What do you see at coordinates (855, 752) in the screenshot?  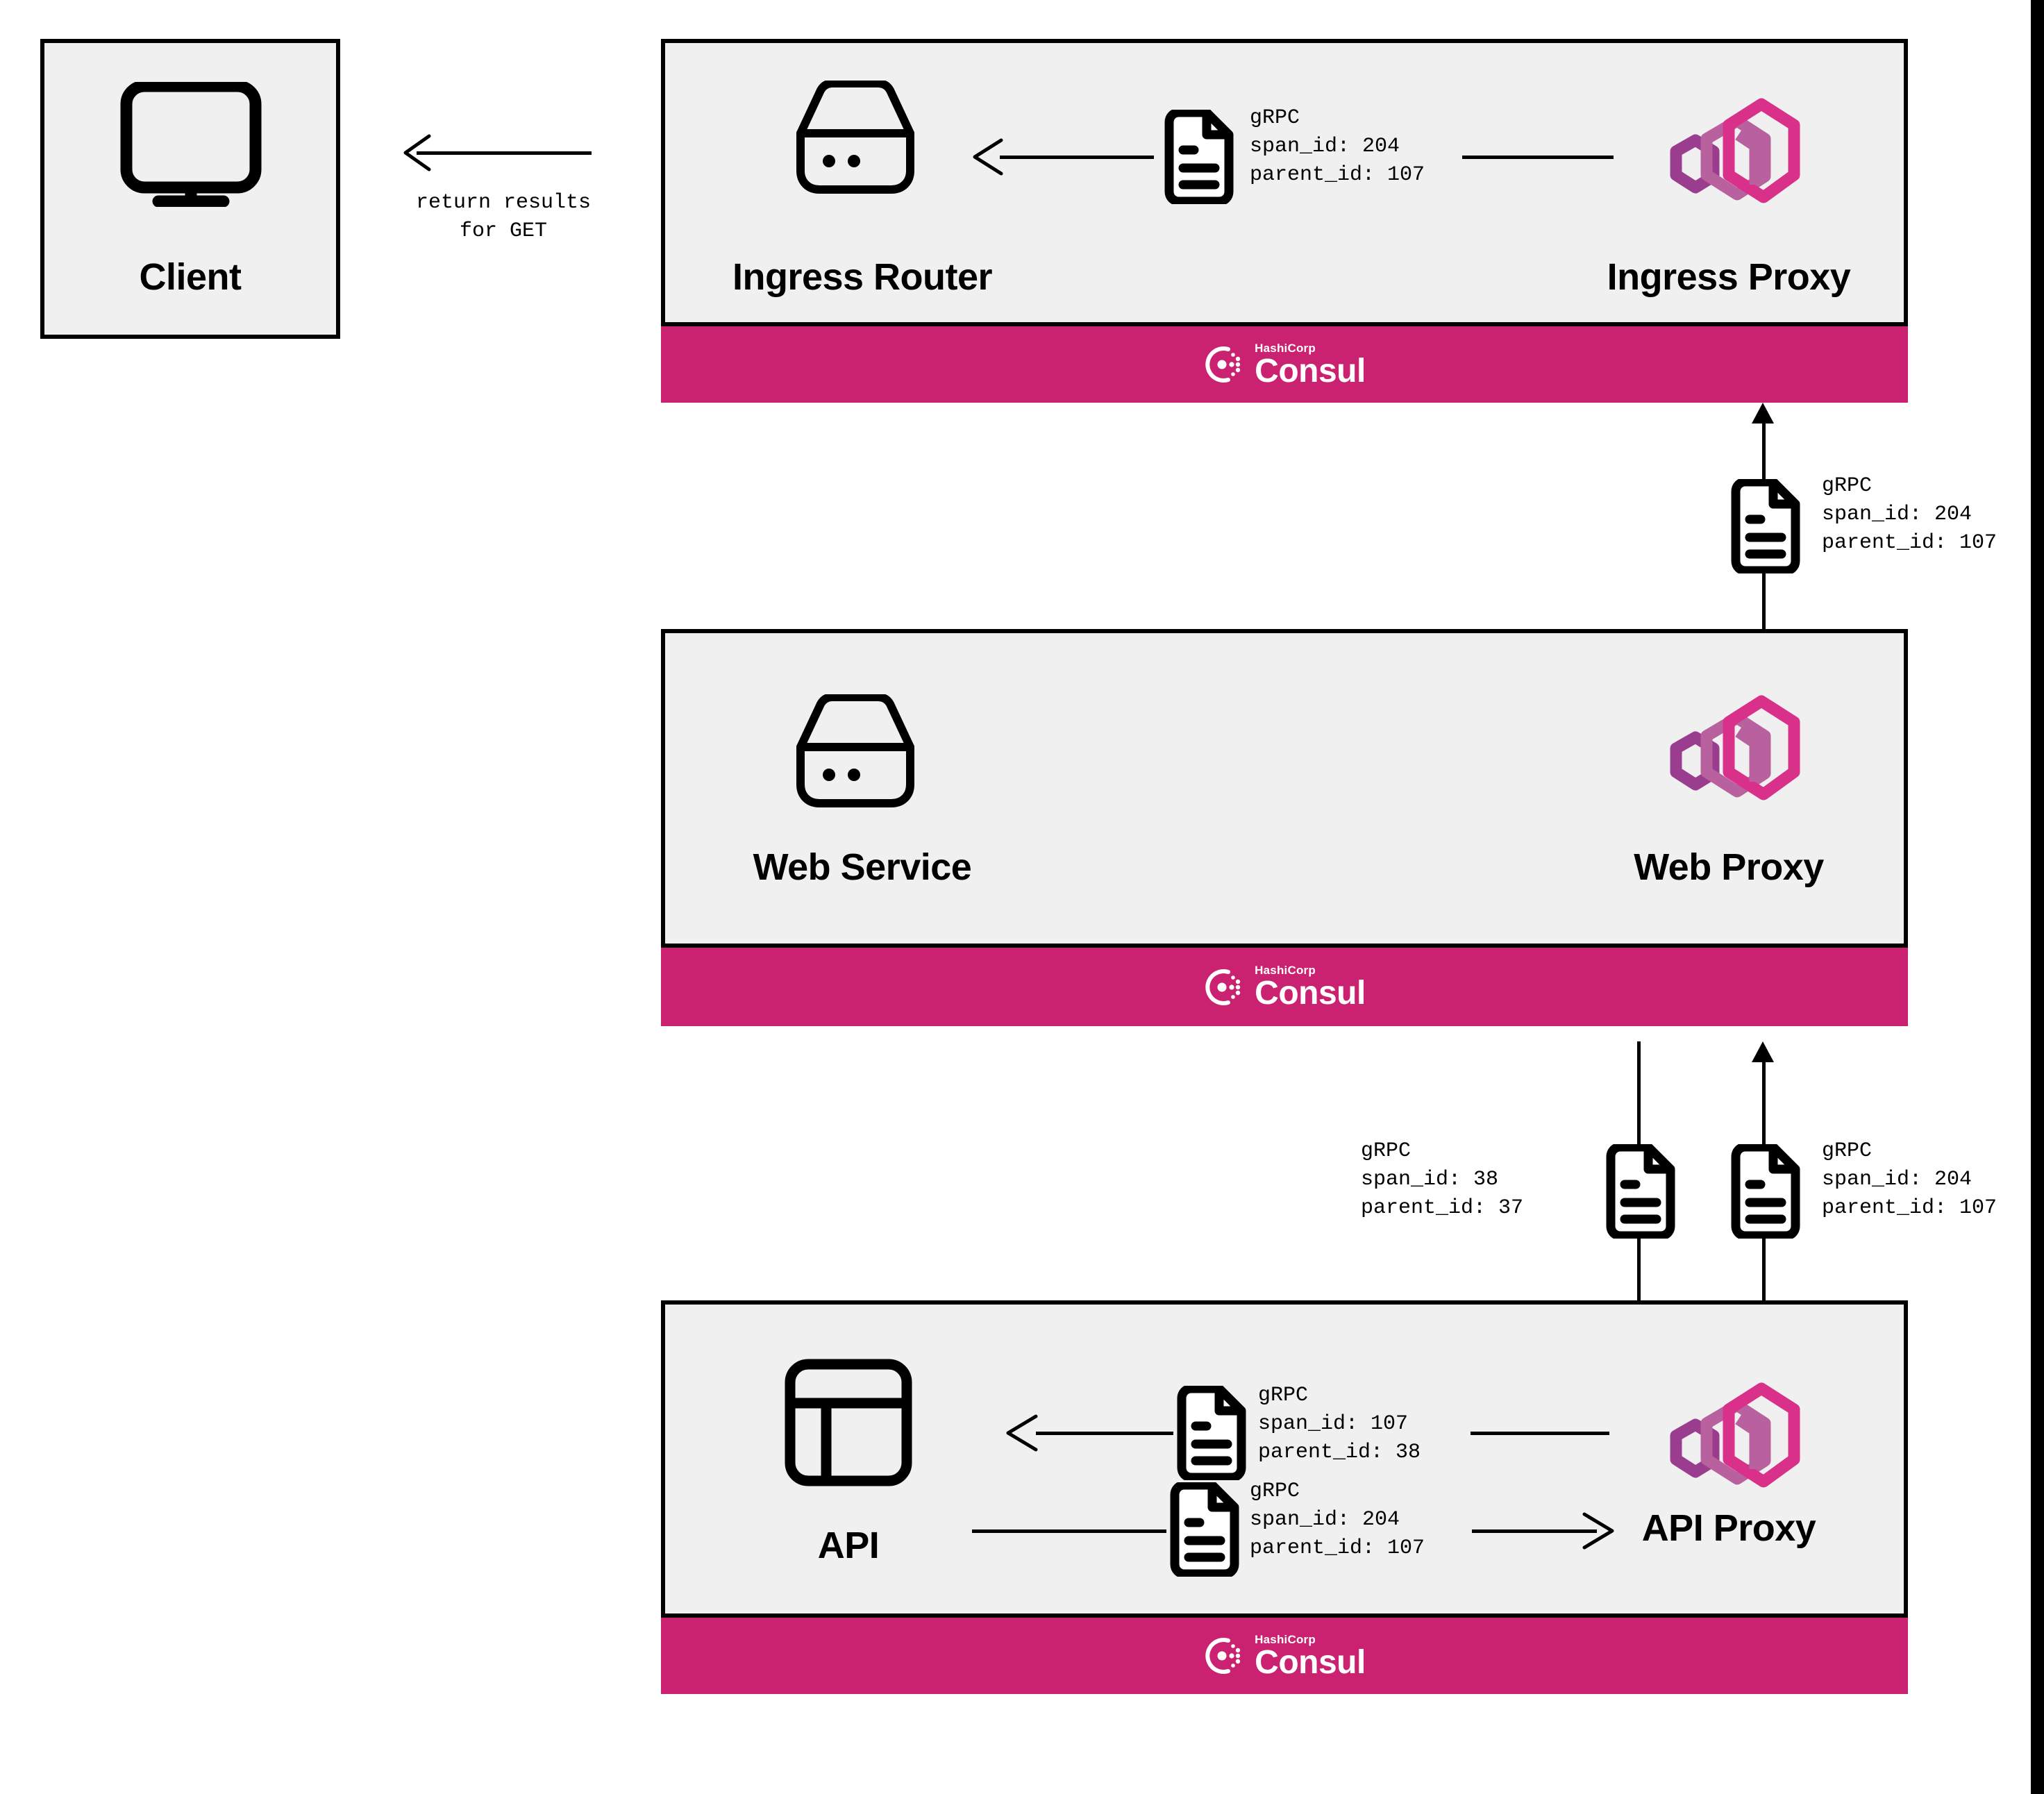 I see `server-icon-web` at bounding box center [855, 752].